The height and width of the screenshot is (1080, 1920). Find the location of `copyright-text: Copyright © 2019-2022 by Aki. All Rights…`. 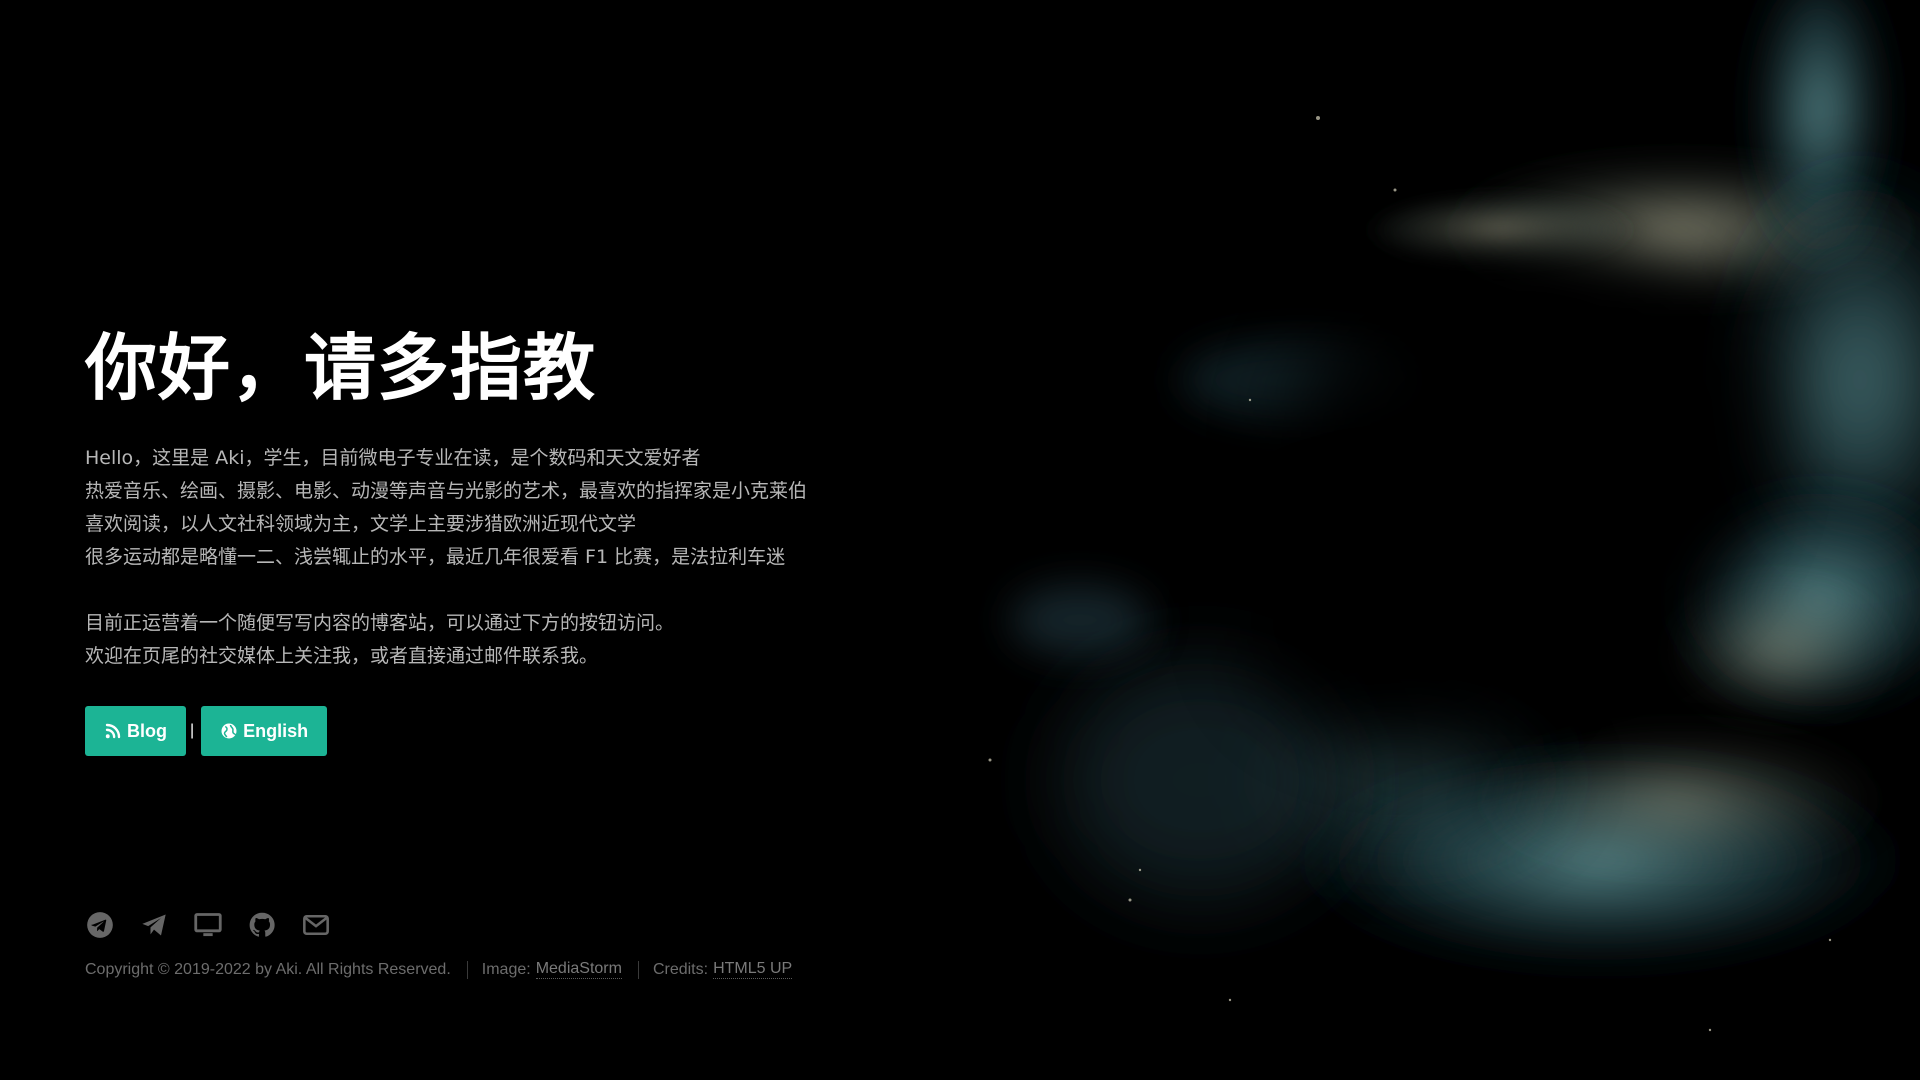

copyright-text: Copyright © 2019-2022 by Aki. All Rights… is located at coordinates (268, 969).